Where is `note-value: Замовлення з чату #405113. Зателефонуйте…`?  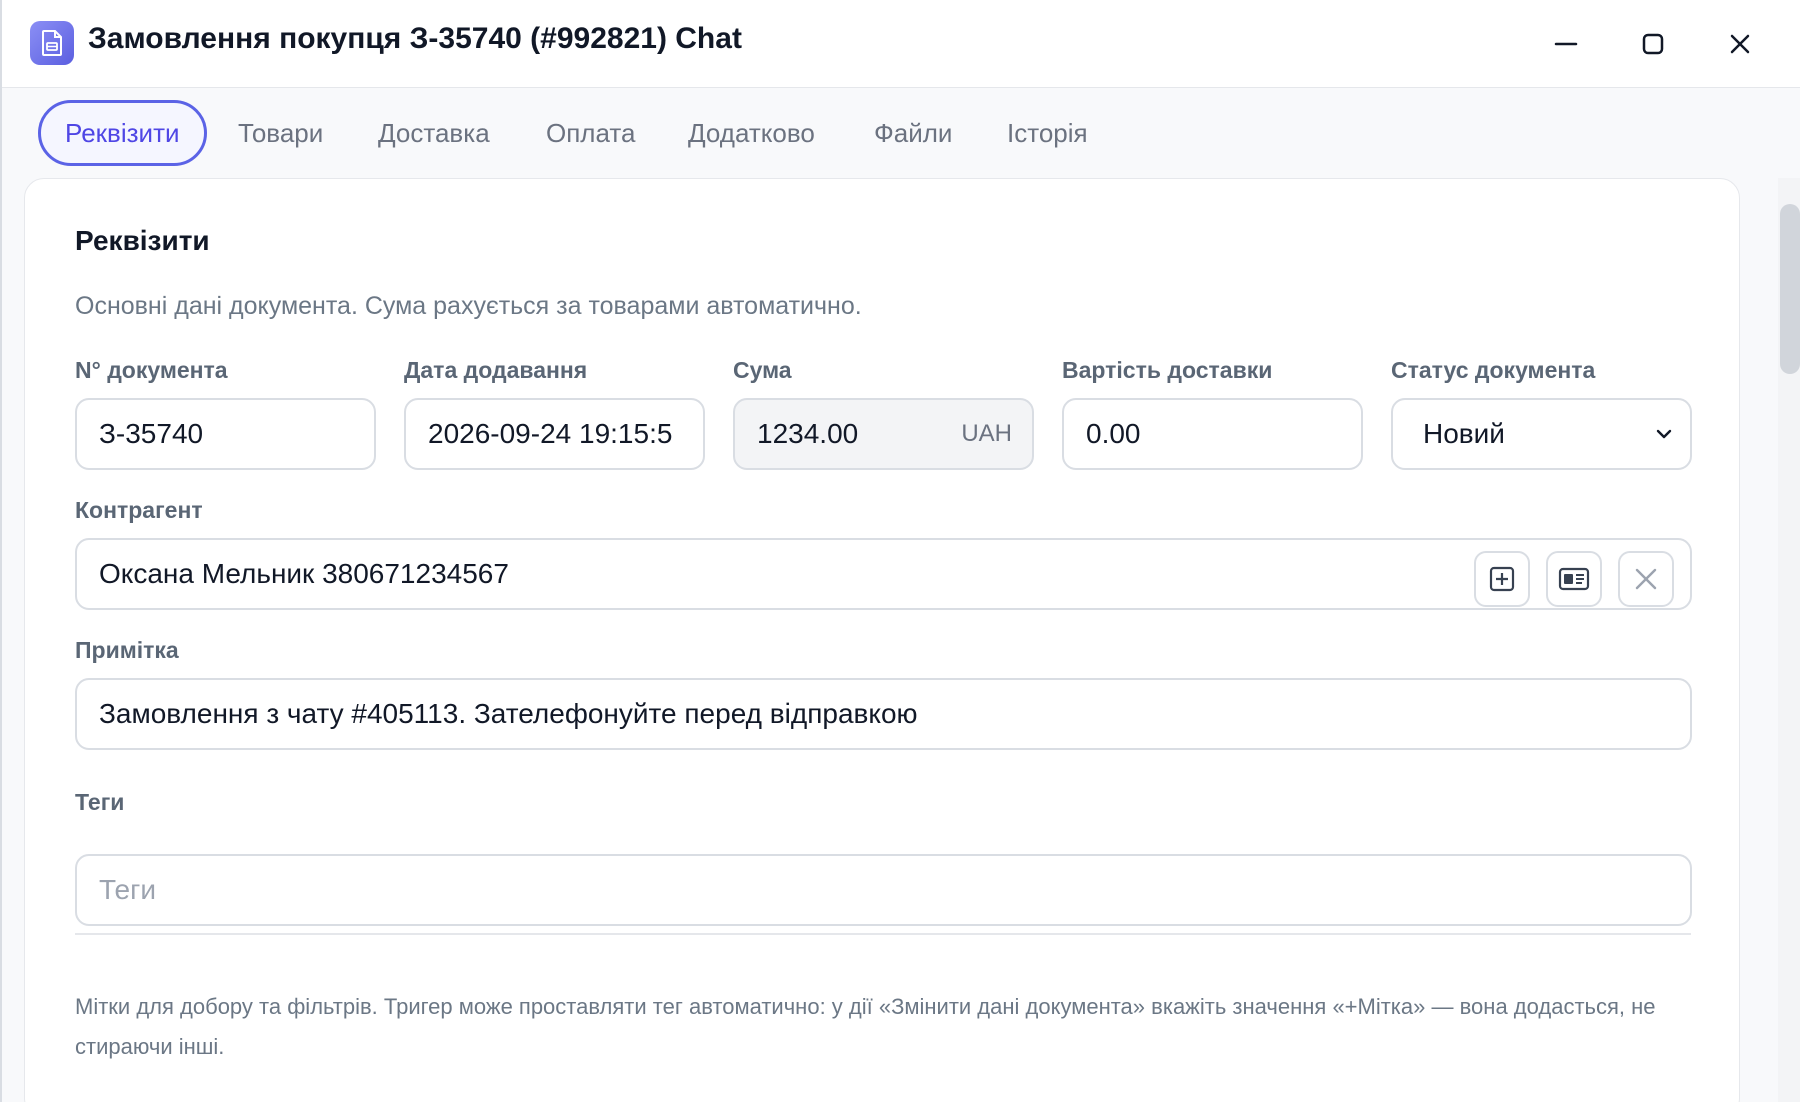 note-value: Замовлення з чату #405113. Зателефонуйте… is located at coordinates (508, 713).